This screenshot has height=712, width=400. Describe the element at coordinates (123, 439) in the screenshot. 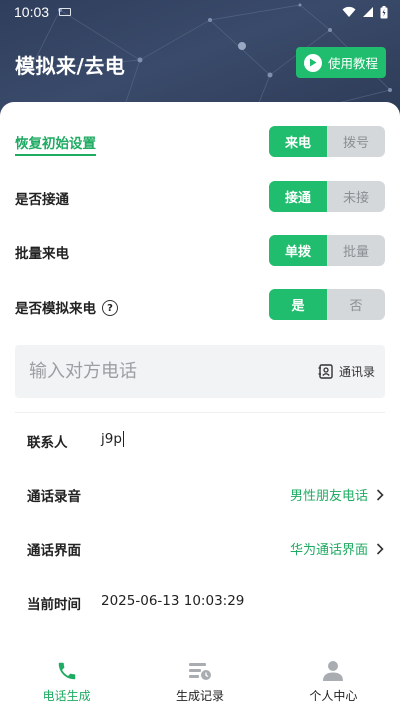

I see `text-caret` at that location.